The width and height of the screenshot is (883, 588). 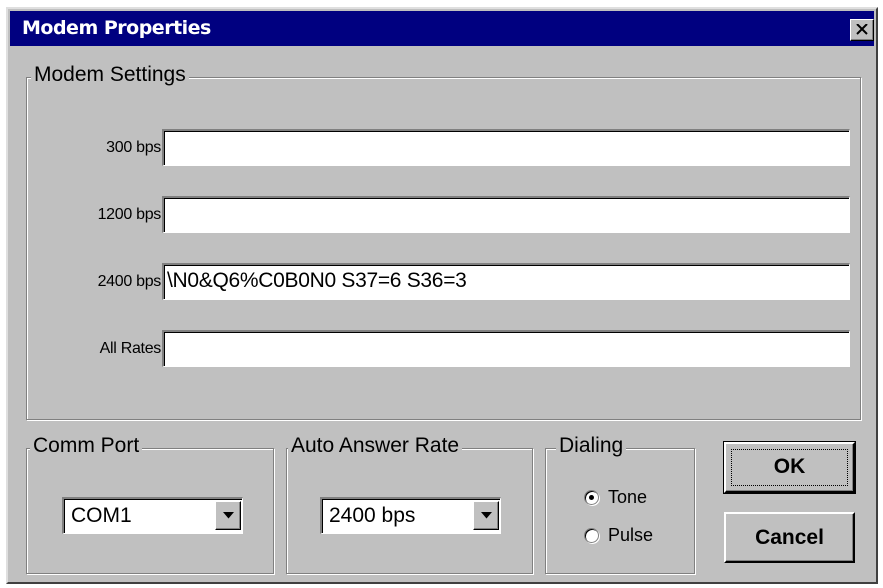 I want to click on auto-answer-group: Auto Answer Rate 2400 bps, so click(x=409, y=503).